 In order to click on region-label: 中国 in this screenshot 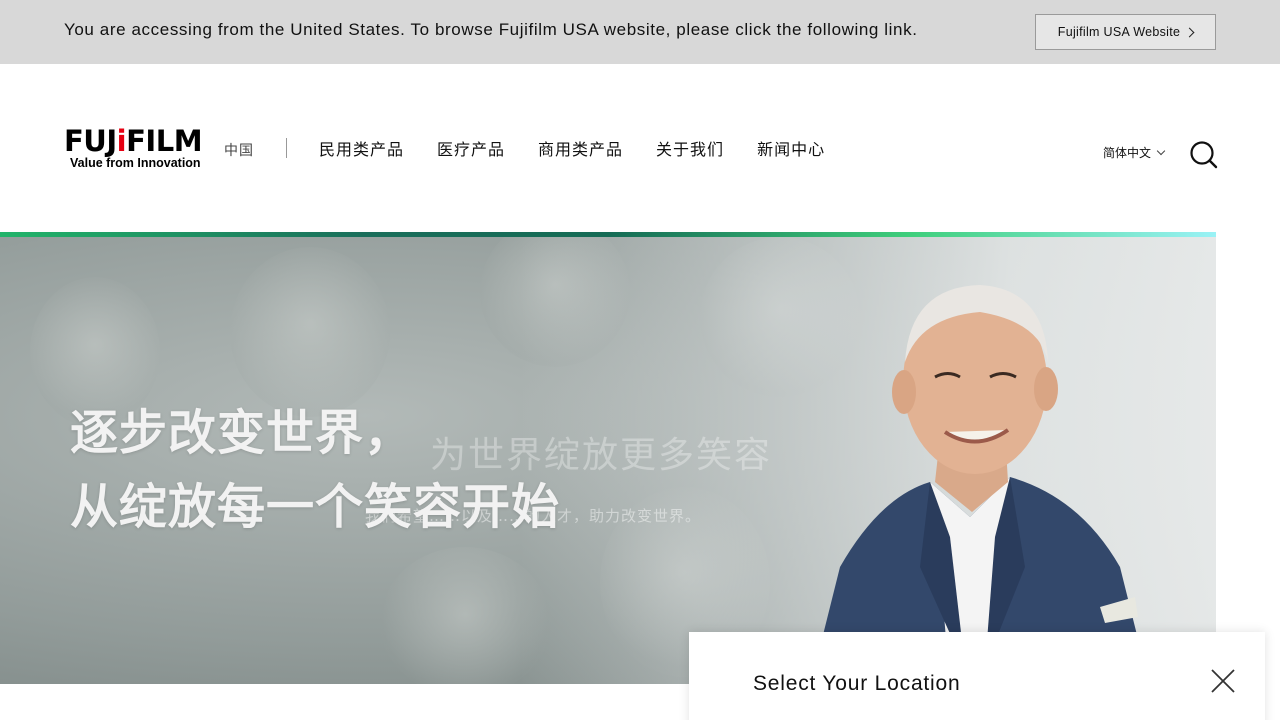, I will do `click(239, 150)`.